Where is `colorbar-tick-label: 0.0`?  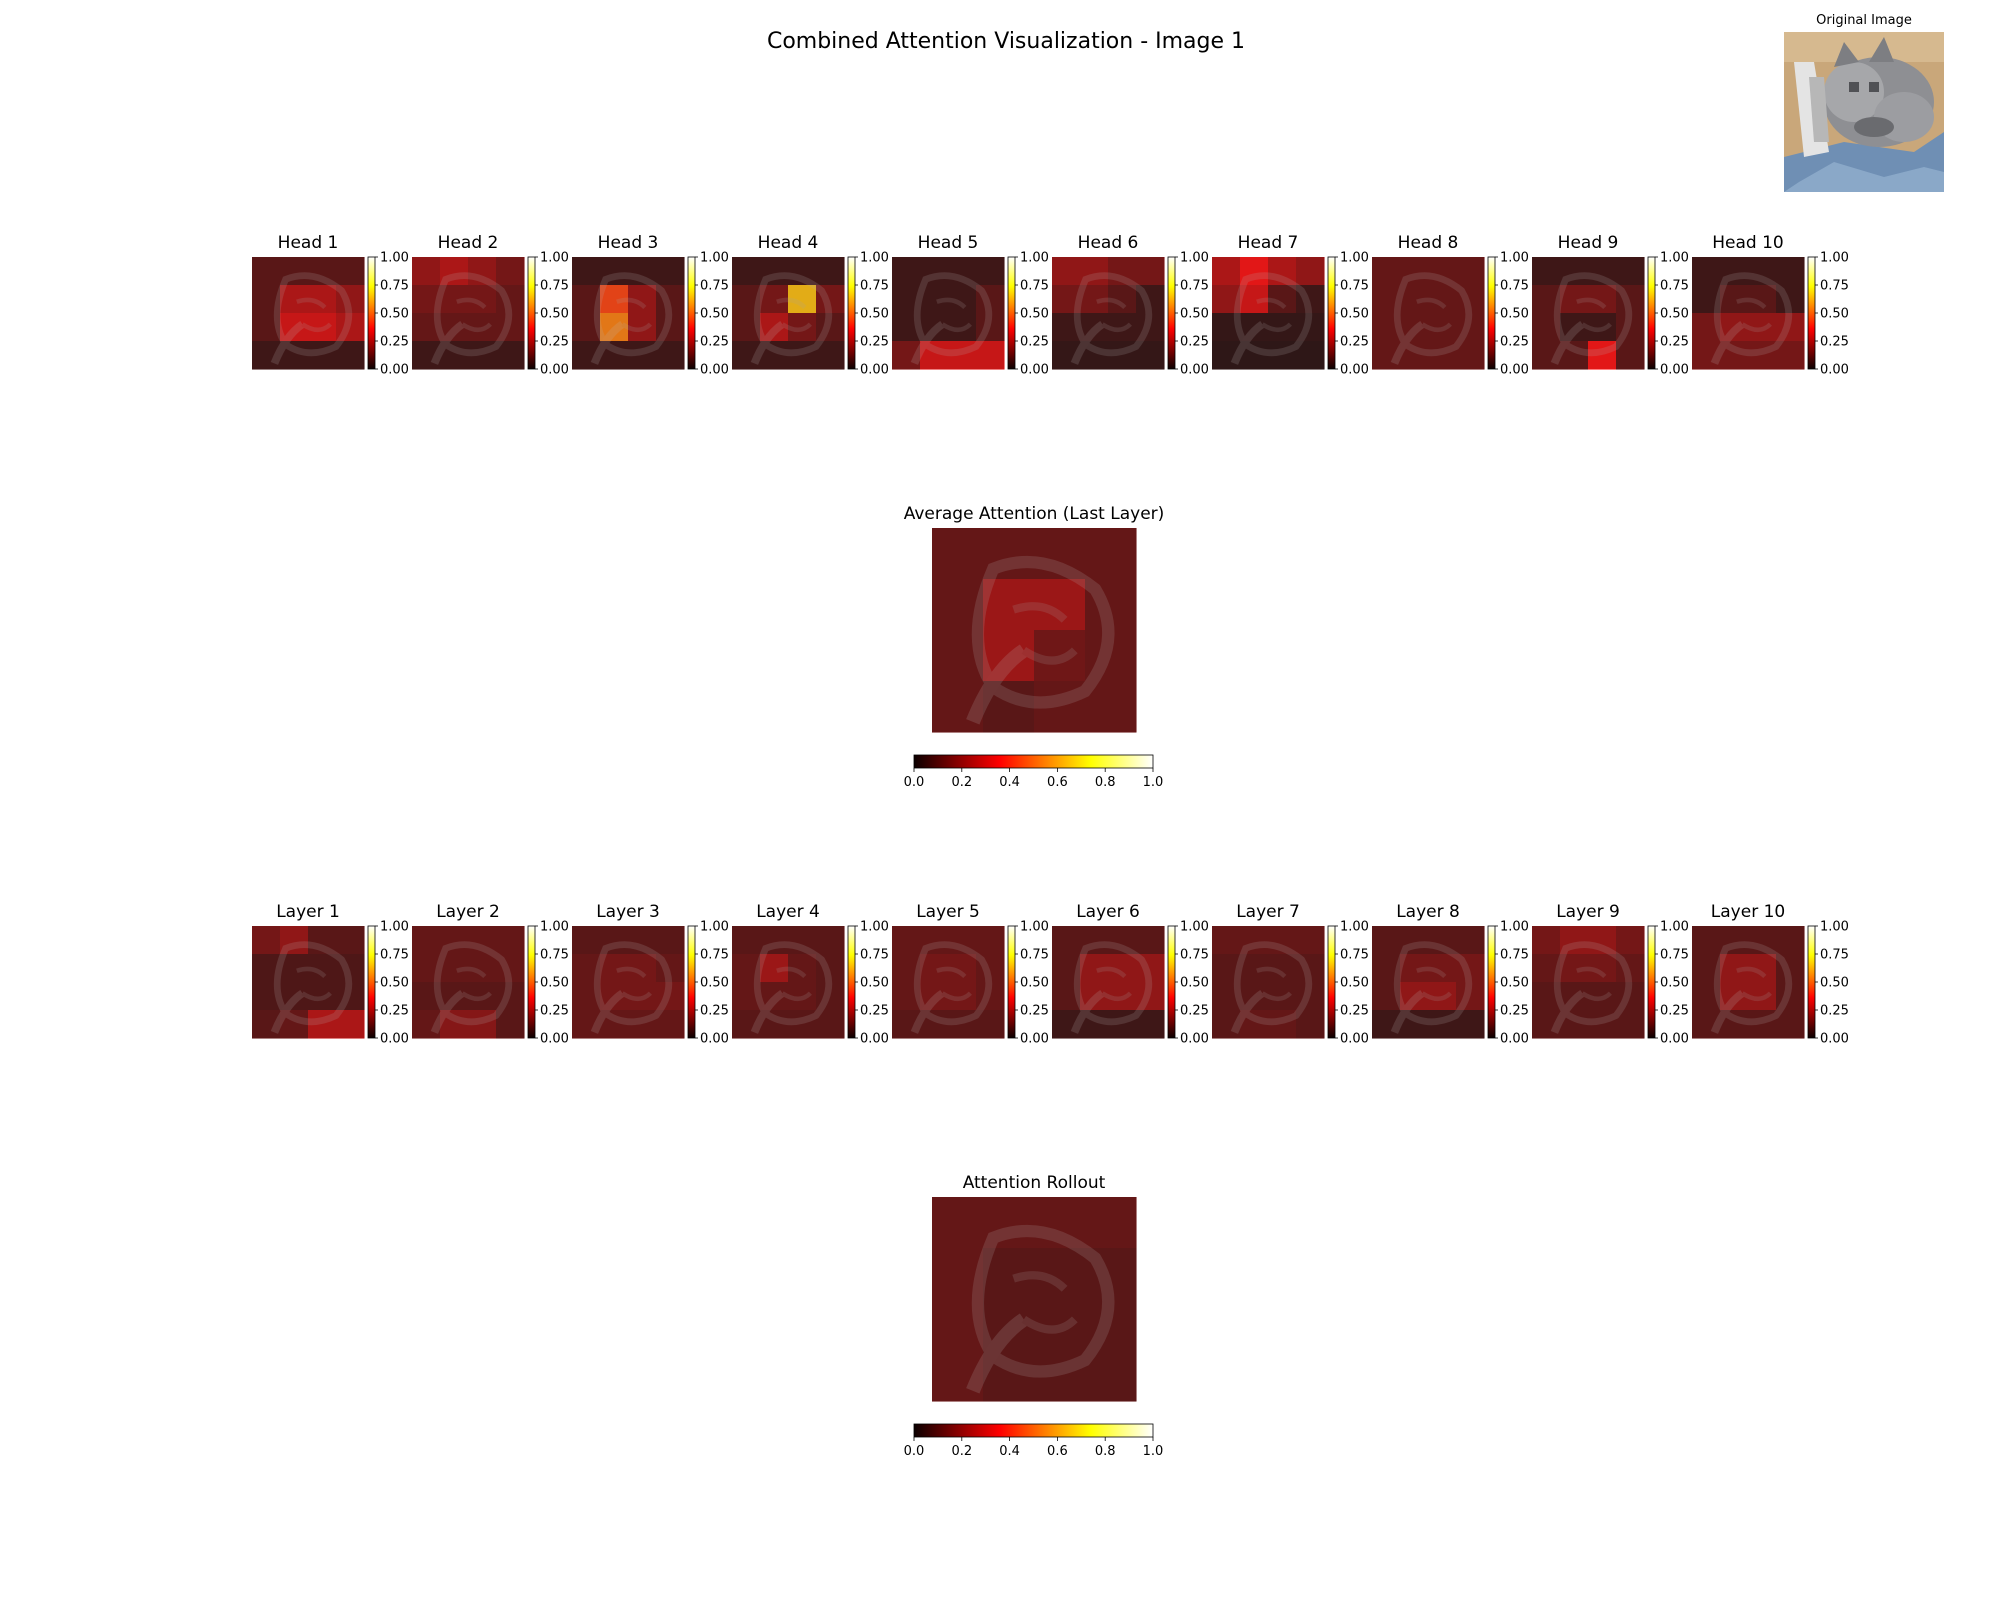
colorbar-tick-label: 0.0 is located at coordinates (914, 1451).